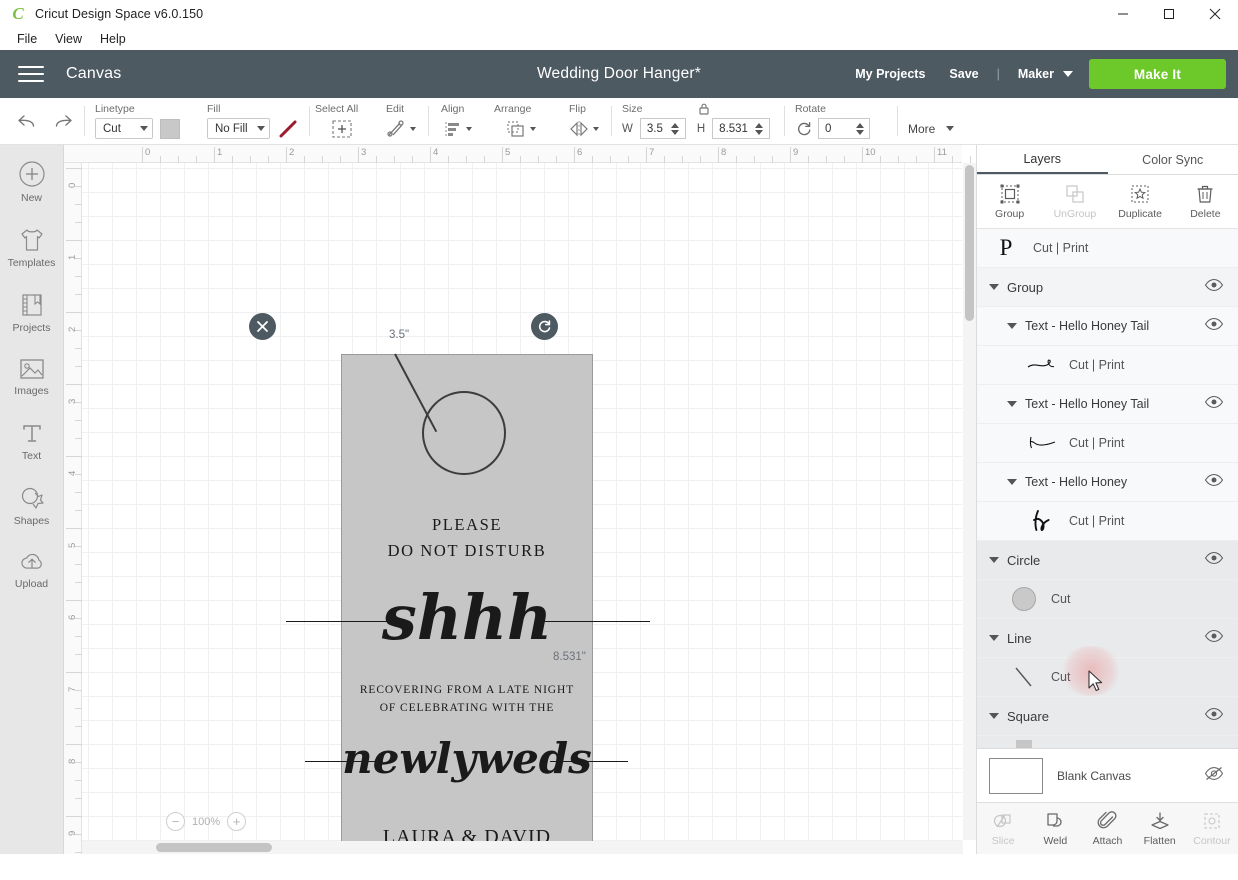  I want to click on more-button: More, so click(931, 129).